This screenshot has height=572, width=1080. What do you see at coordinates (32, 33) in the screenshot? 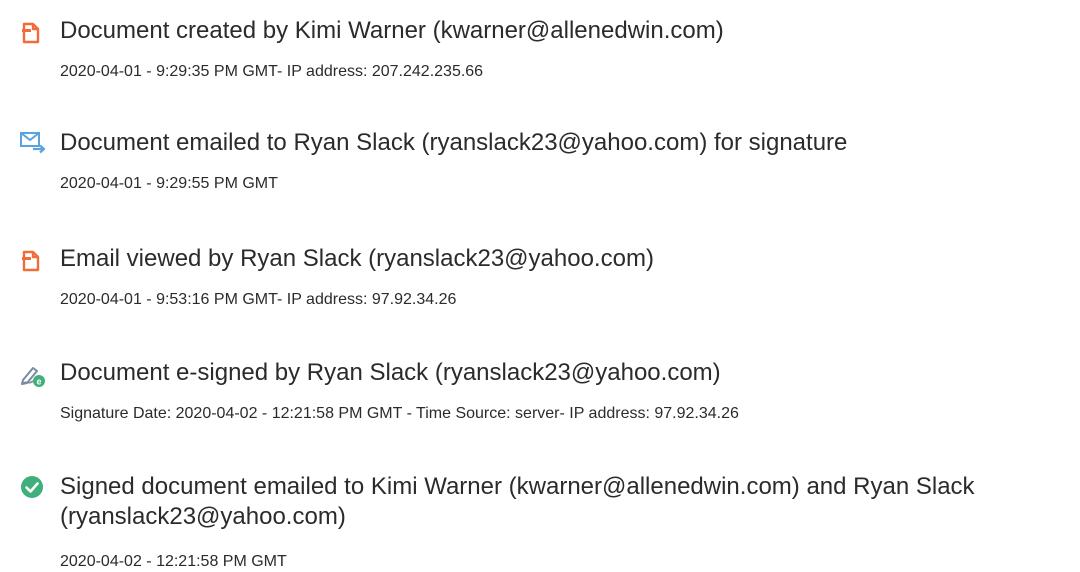
I see `document-created-icon` at bounding box center [32, 33].